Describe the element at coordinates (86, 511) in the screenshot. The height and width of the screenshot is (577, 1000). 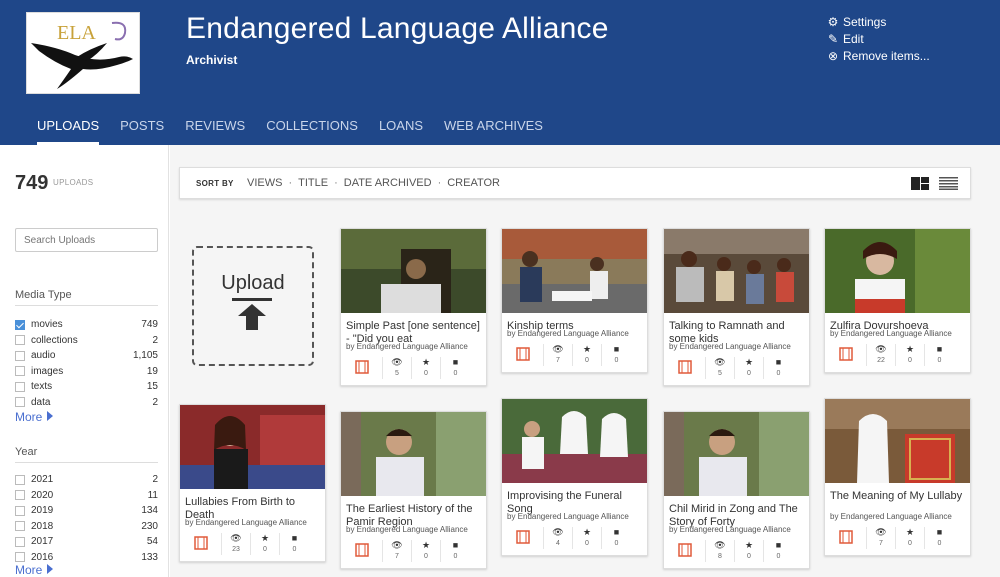
I see `facet-year-2019: 2019 134` at that location.